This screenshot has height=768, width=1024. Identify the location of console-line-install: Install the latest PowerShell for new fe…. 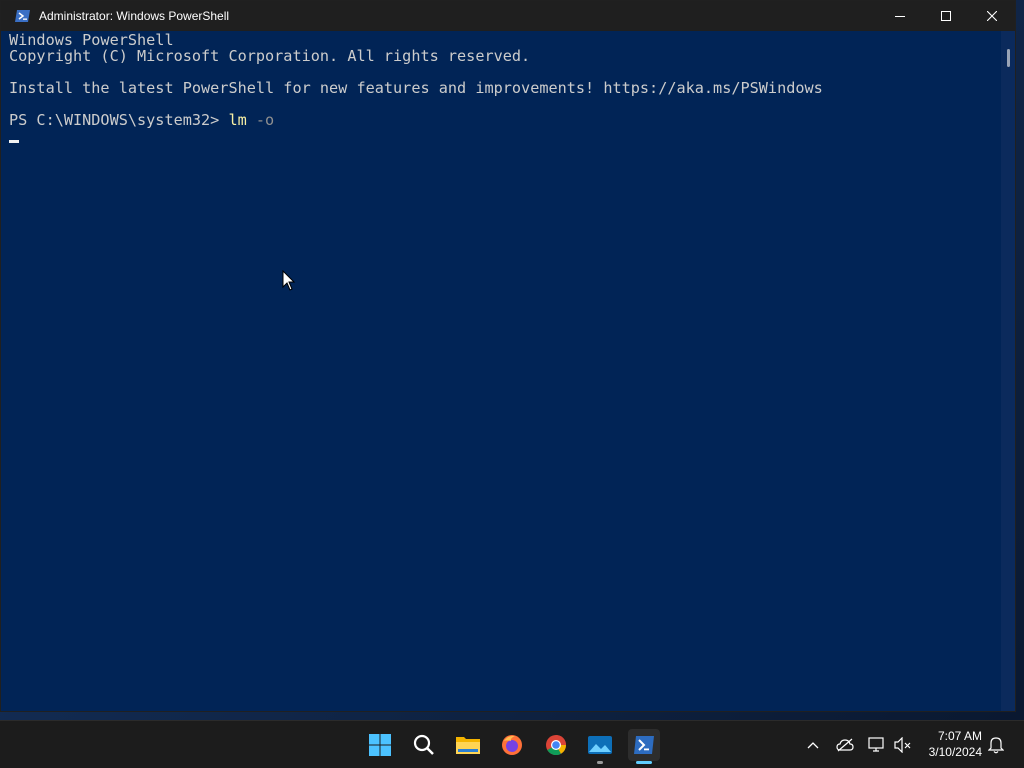
(416, 88).